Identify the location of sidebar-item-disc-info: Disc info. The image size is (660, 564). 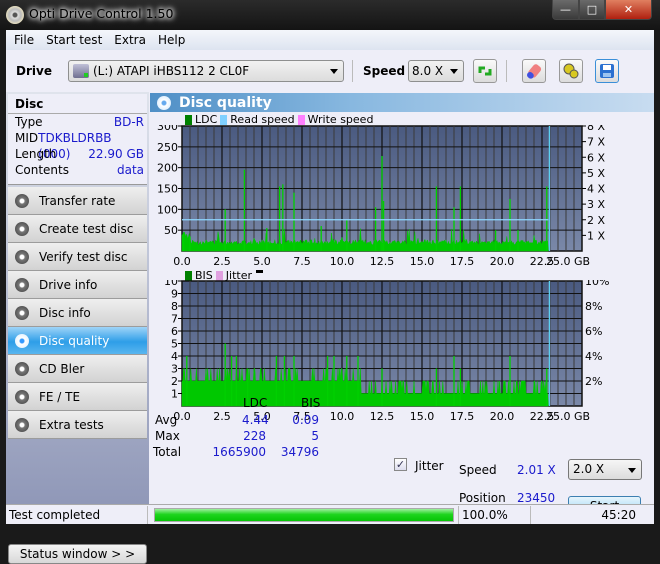
(77, 313).